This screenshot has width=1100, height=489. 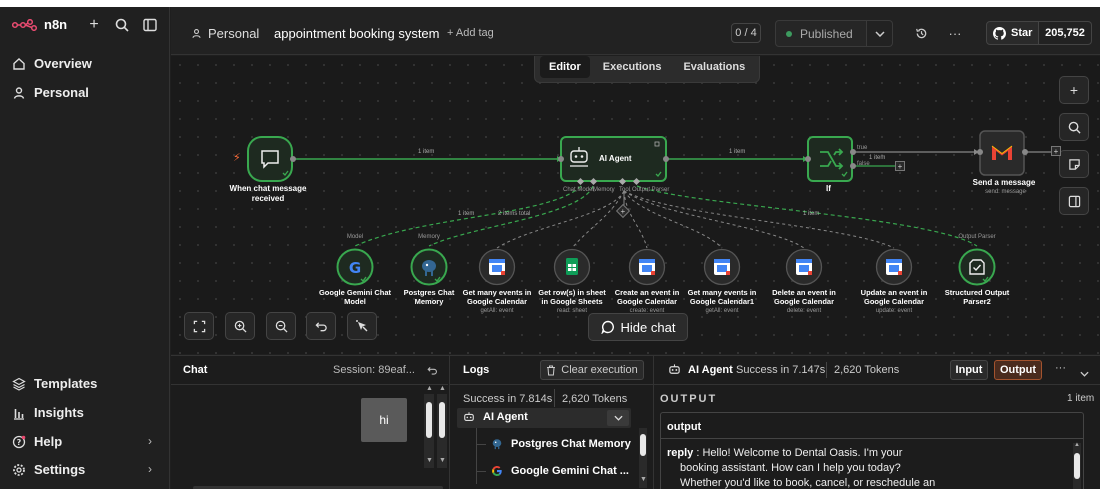 I want to click on tab-executions: Executions, so click(x=632, y=67).